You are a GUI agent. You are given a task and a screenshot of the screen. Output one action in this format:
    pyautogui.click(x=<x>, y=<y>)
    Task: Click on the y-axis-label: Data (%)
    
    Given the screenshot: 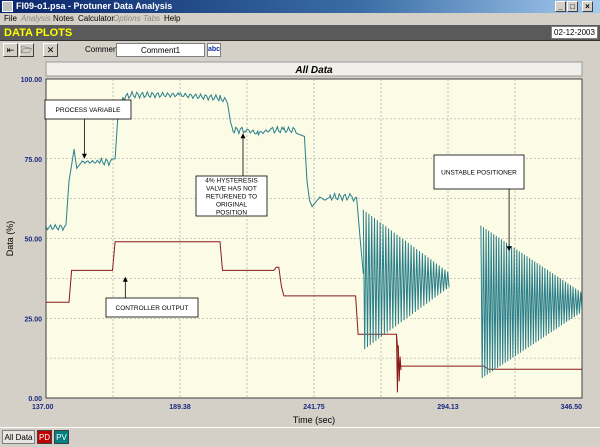 What is the action you would take?
    pyautogui.click(x=10, y=239)
    